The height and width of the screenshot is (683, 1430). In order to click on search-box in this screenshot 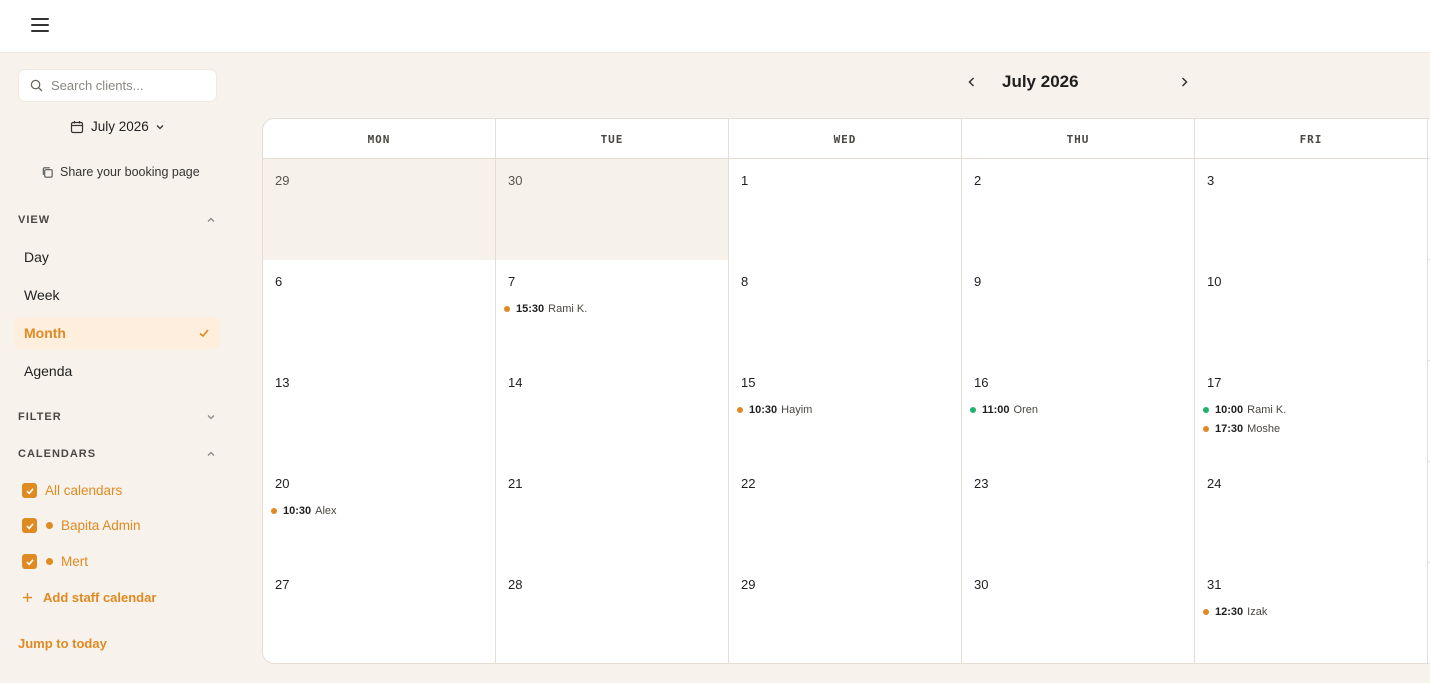, I will do `click(117, 85)`.